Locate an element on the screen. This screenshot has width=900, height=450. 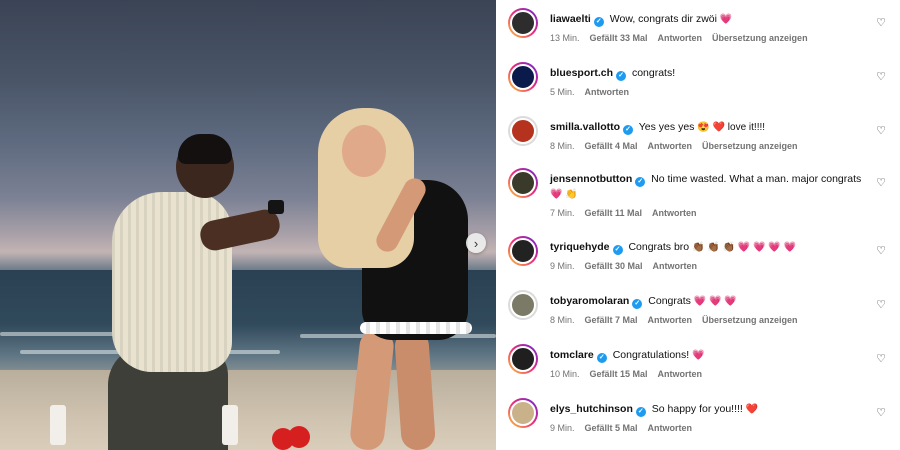
comment-username: elys_hutchinson is located at coordinates (591, 409).